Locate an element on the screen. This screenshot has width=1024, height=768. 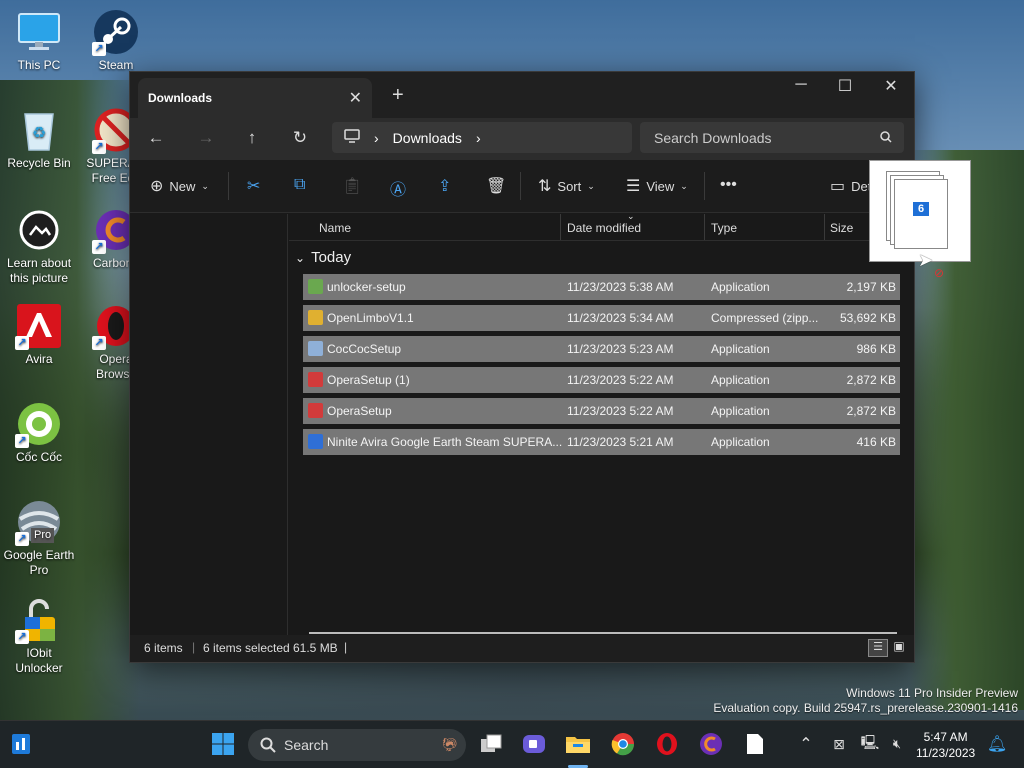
maximize-button: ☐ is located at coordinates (845, 86).